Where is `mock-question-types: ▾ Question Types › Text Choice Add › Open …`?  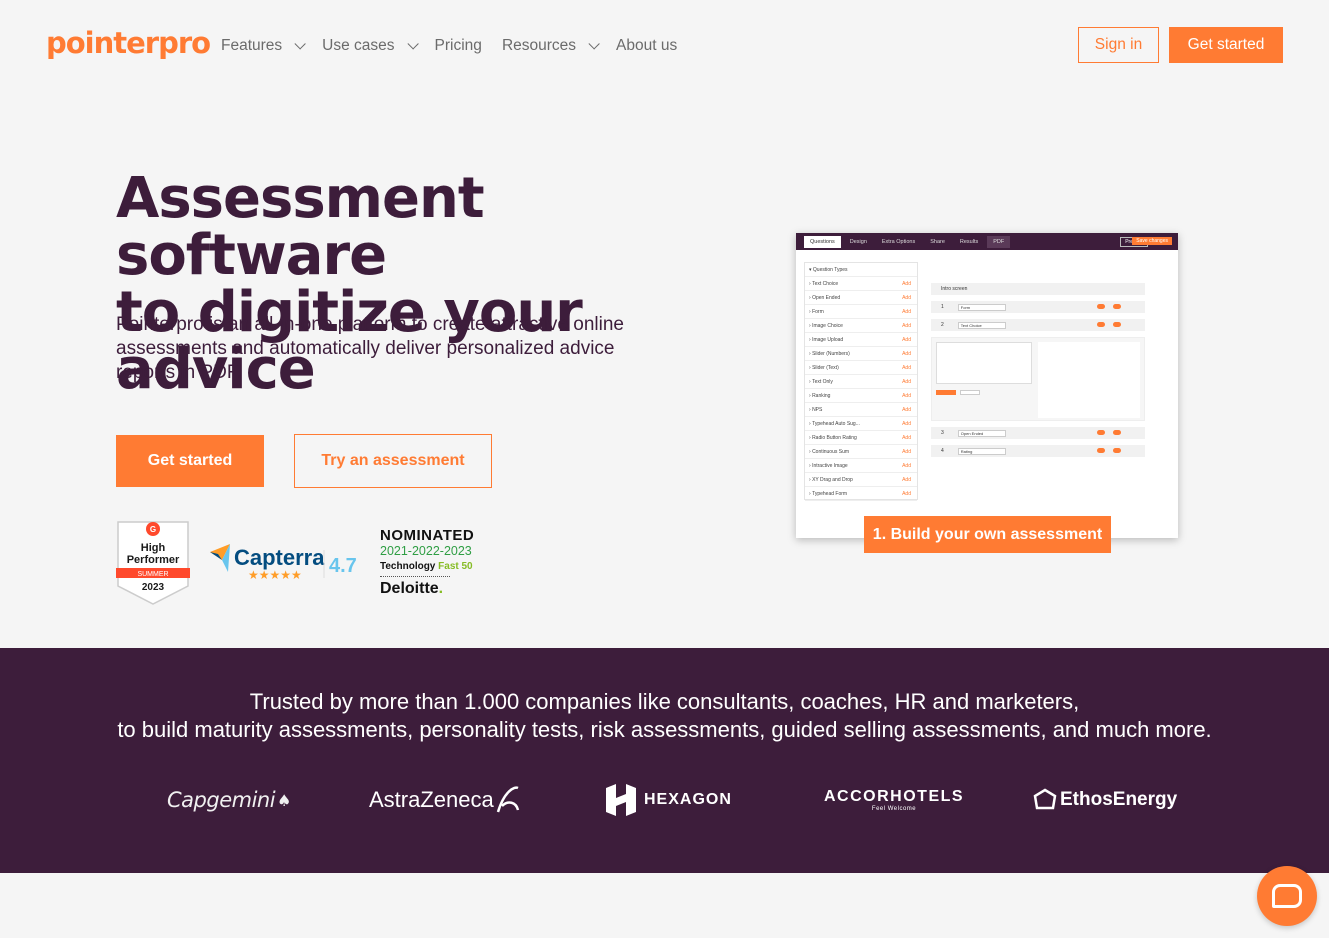
mock-question-types: ▾ Question Types › Text Choice Add › Open … is located at coordinates (861, 381).